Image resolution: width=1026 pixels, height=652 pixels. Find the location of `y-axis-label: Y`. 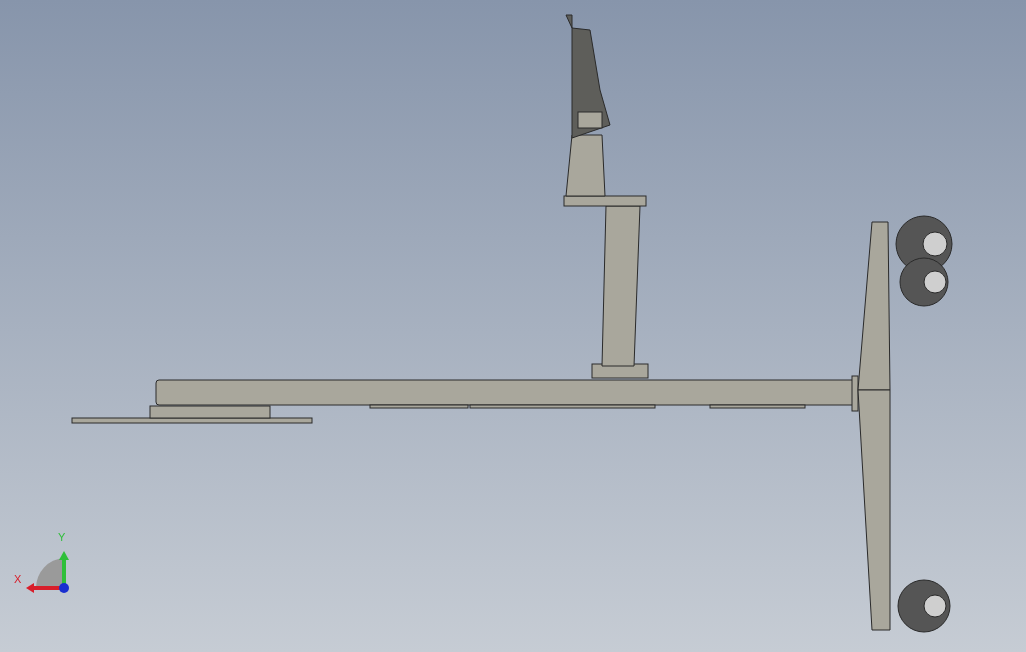

y-axis-label: Y is located at coordinates (62, 537).